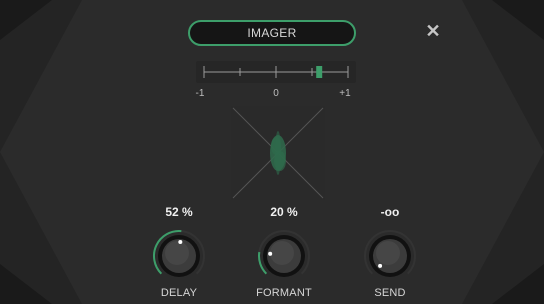  I want to click on meter-label-min: -1, so click(200, 93).